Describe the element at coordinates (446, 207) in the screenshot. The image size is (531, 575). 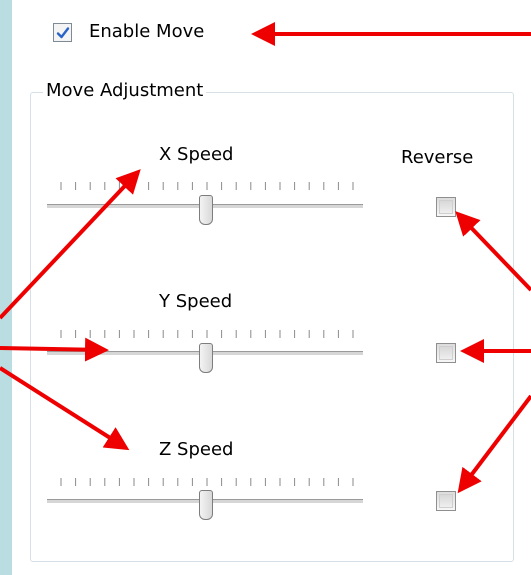
I see `x-reverse-checkbox` at that location.